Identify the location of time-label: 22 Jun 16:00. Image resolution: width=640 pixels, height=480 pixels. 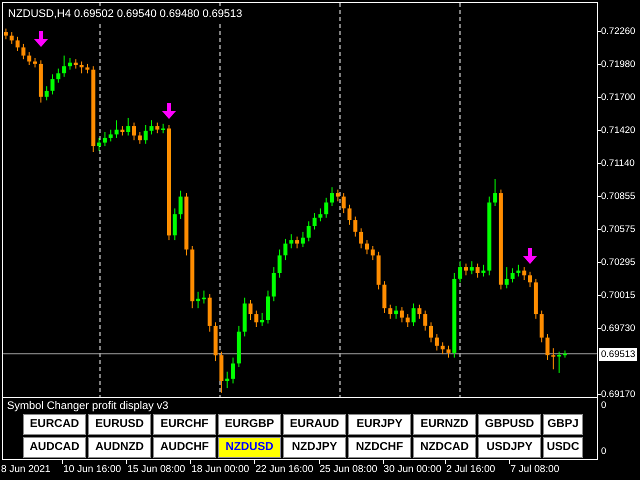
(284, 469).